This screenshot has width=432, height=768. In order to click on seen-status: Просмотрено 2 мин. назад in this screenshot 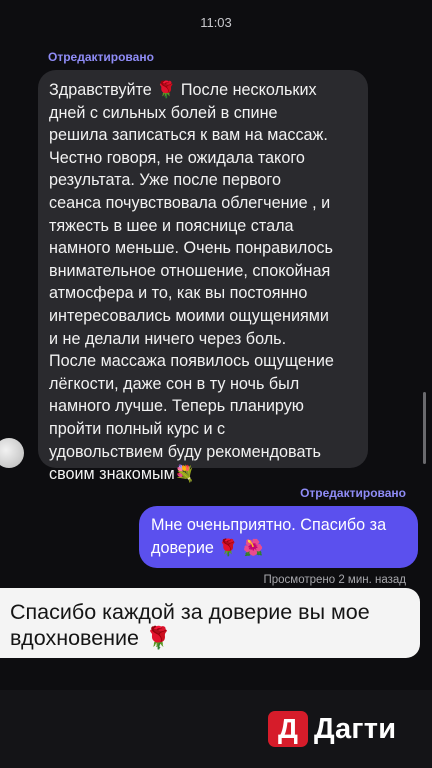, I will do `click(334, 580)`.